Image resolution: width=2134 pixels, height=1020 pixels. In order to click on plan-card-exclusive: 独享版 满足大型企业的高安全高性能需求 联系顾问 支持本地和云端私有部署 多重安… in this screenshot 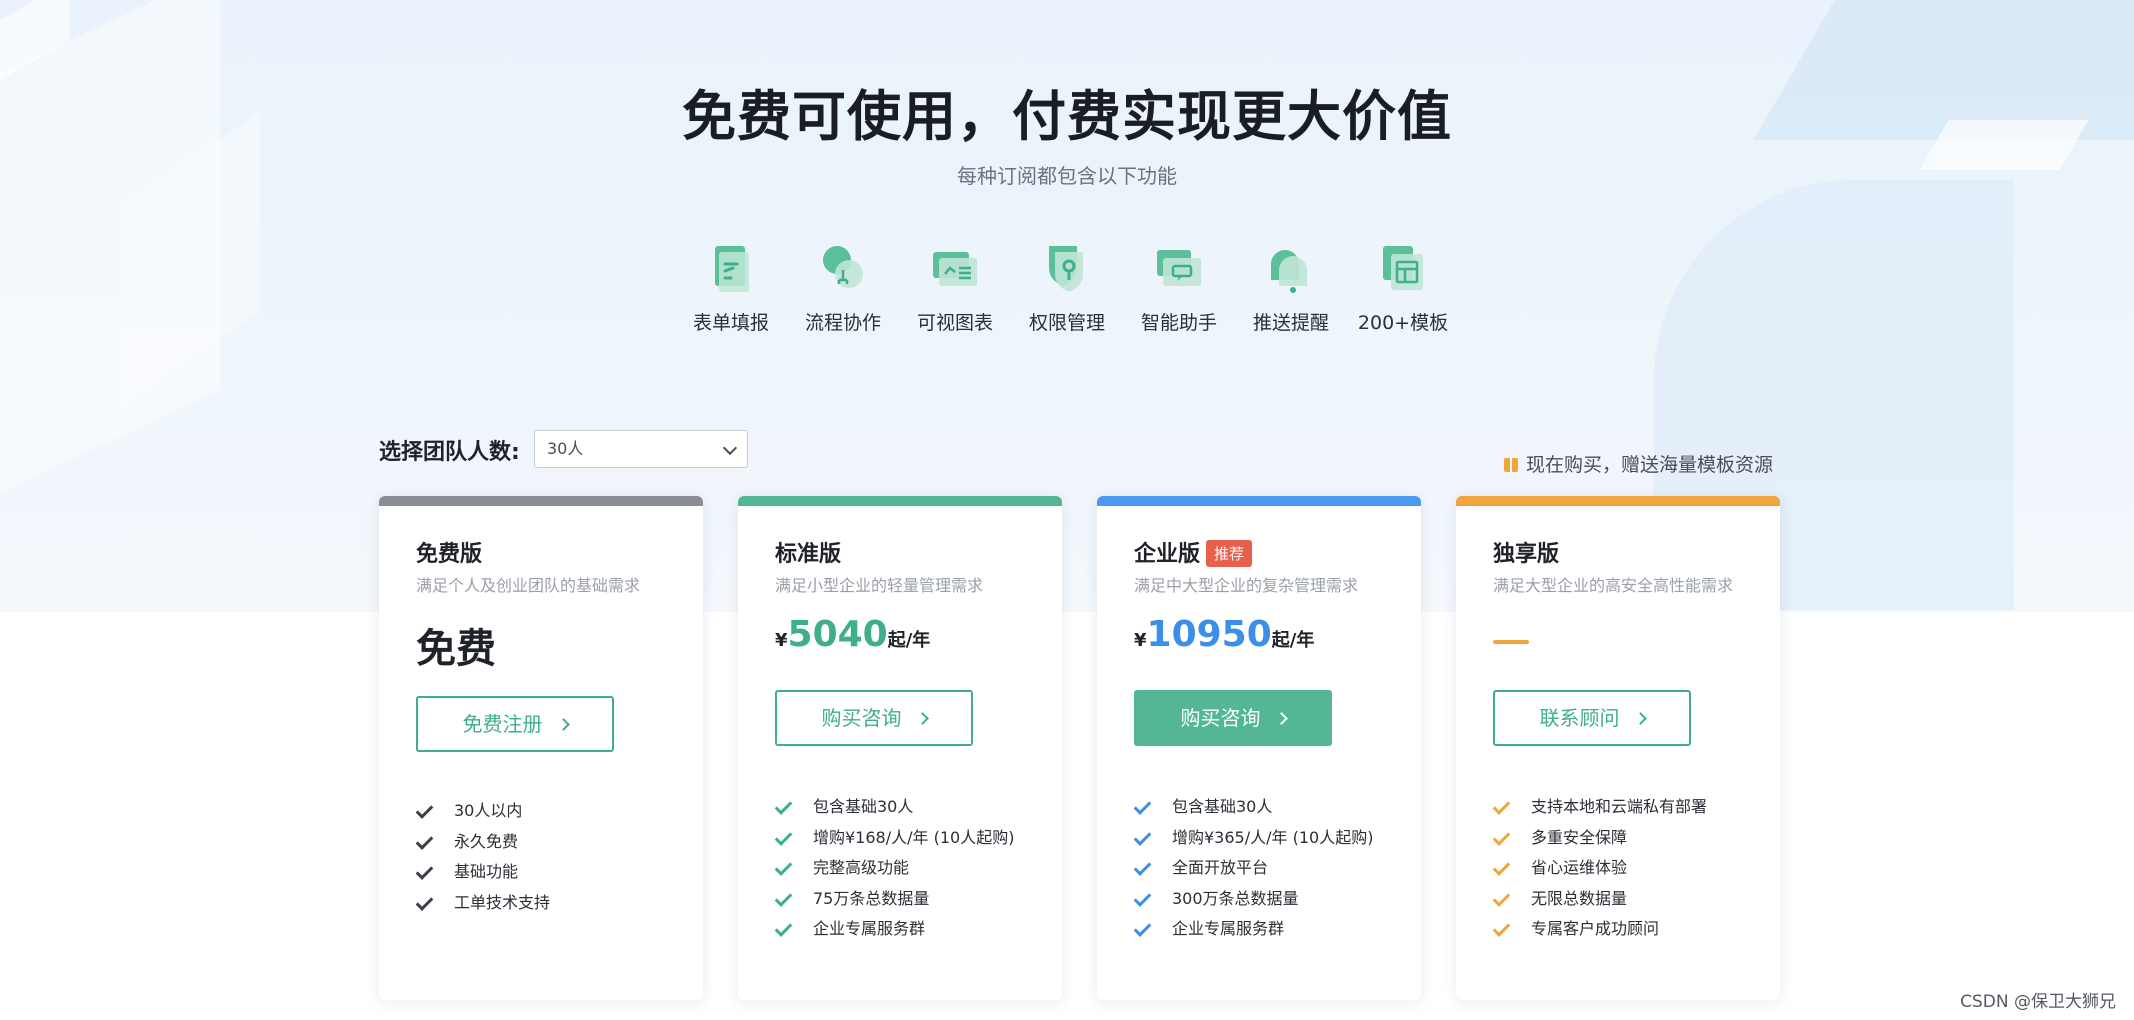, I will do `click(1618, 748)`.